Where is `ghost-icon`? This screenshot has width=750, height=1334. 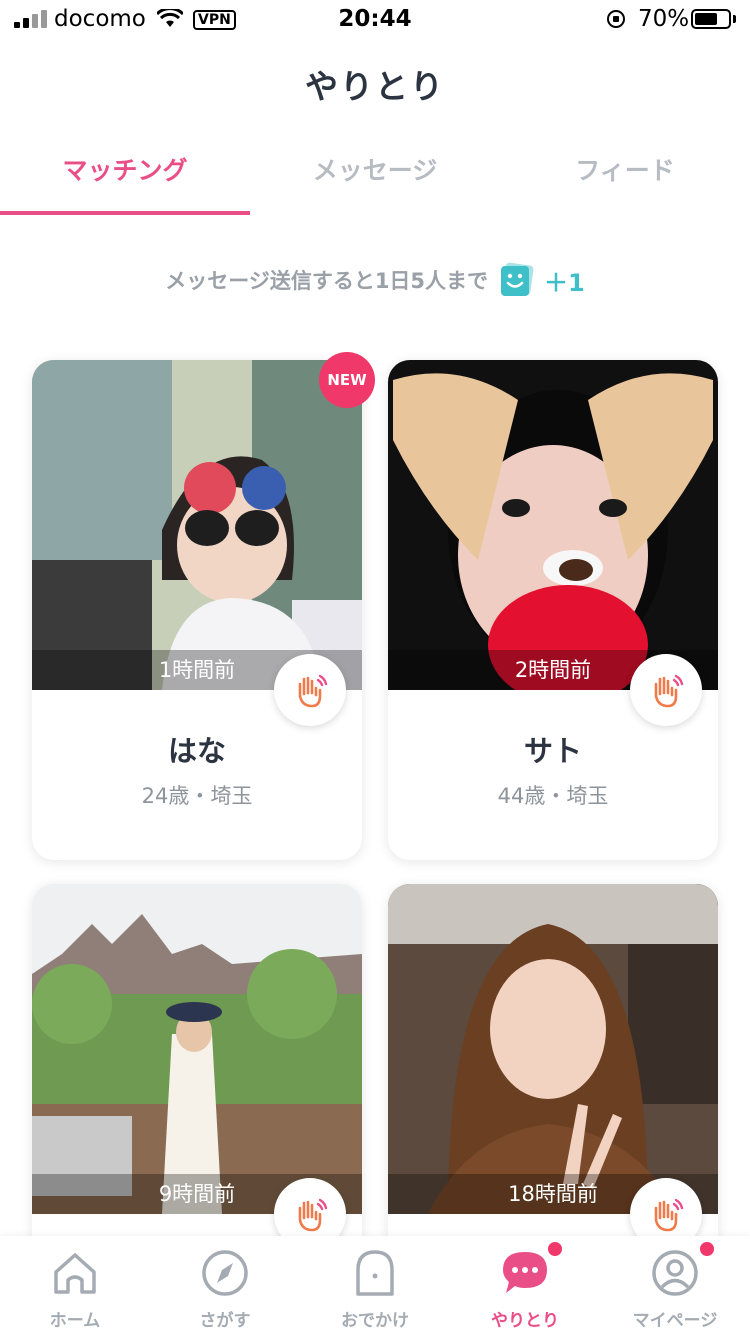 ghost-icon is located at coordinates (375, 1273).